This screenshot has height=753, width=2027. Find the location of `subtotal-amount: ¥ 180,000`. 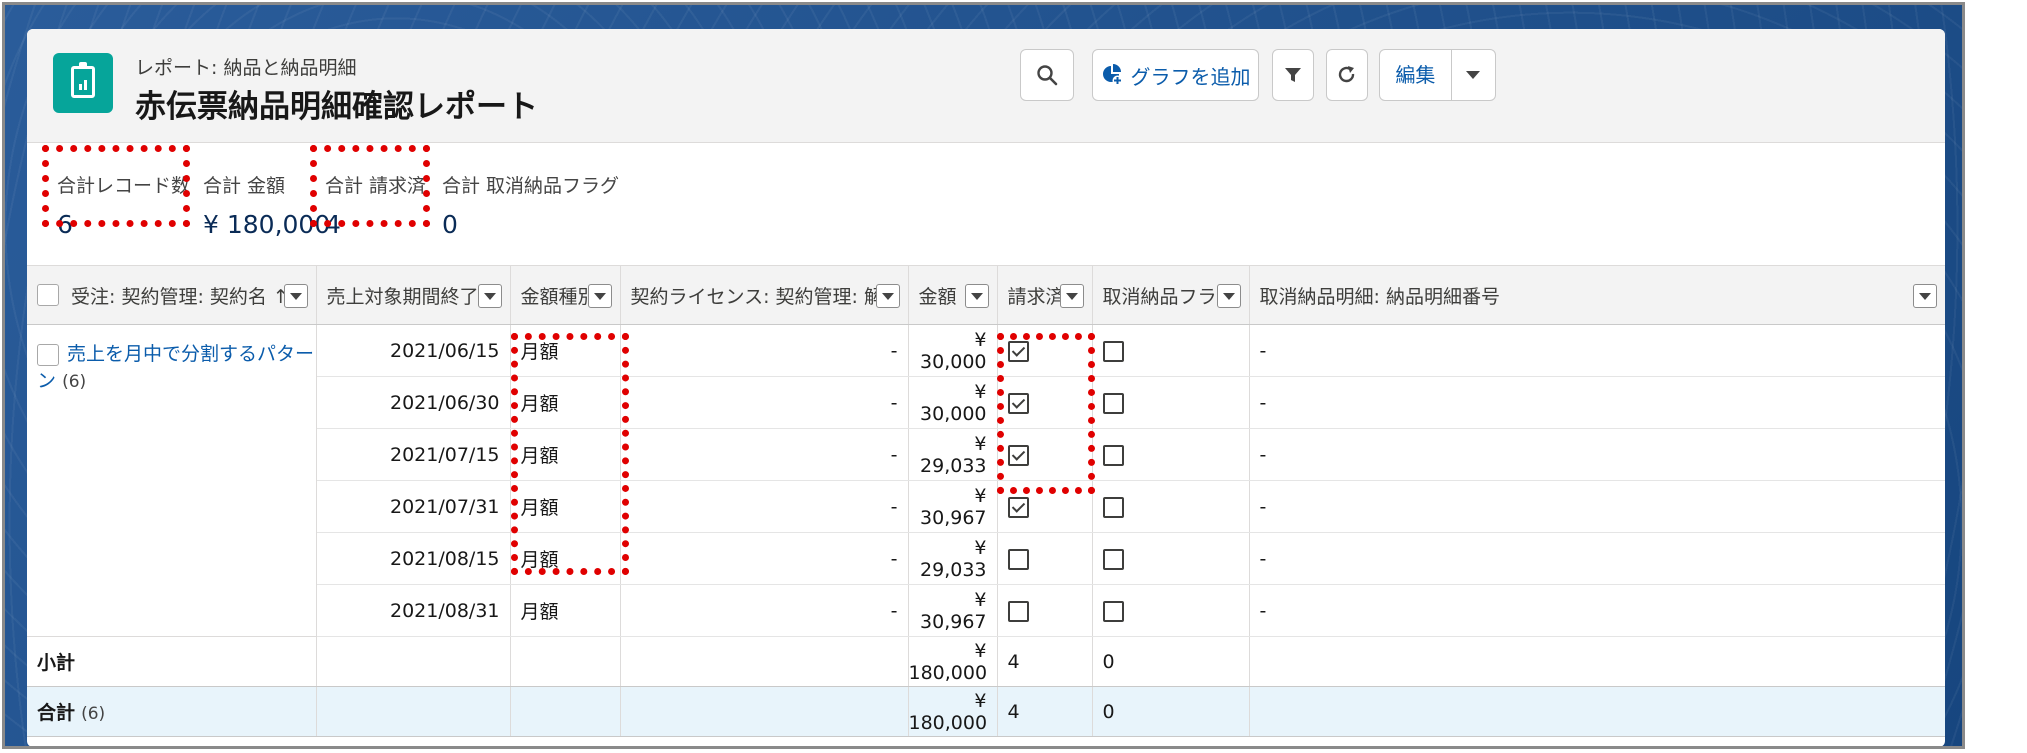

subtotal-amount: ¥ 180,000 is located at coordinates (953, 661).